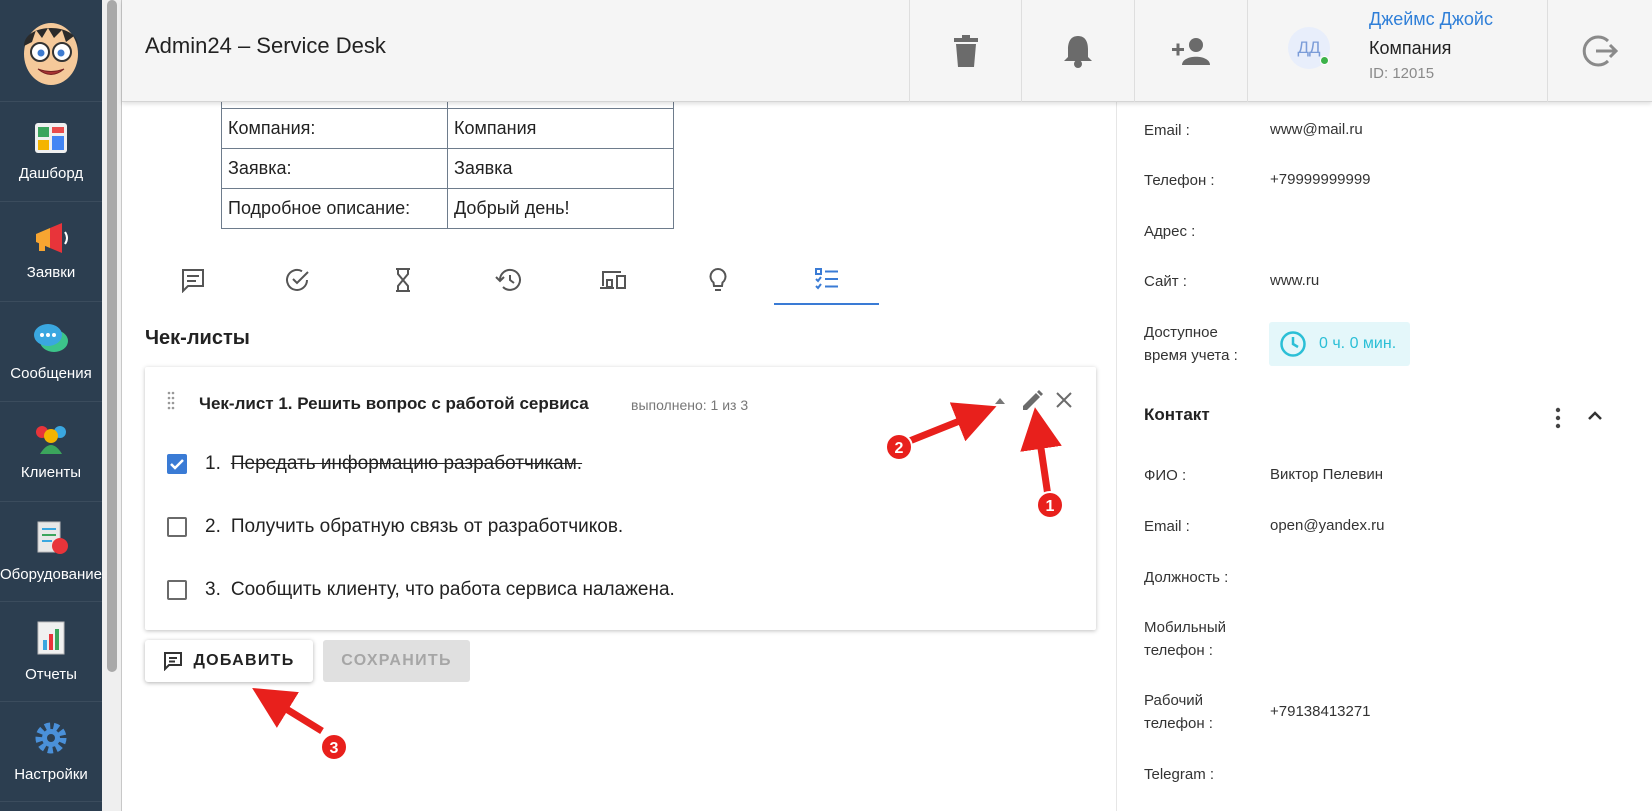 Image resolution: width=1652 pixels, height=811 pixels. I want to click on sidebar-item-label: Клиенты, so click(51, 472).